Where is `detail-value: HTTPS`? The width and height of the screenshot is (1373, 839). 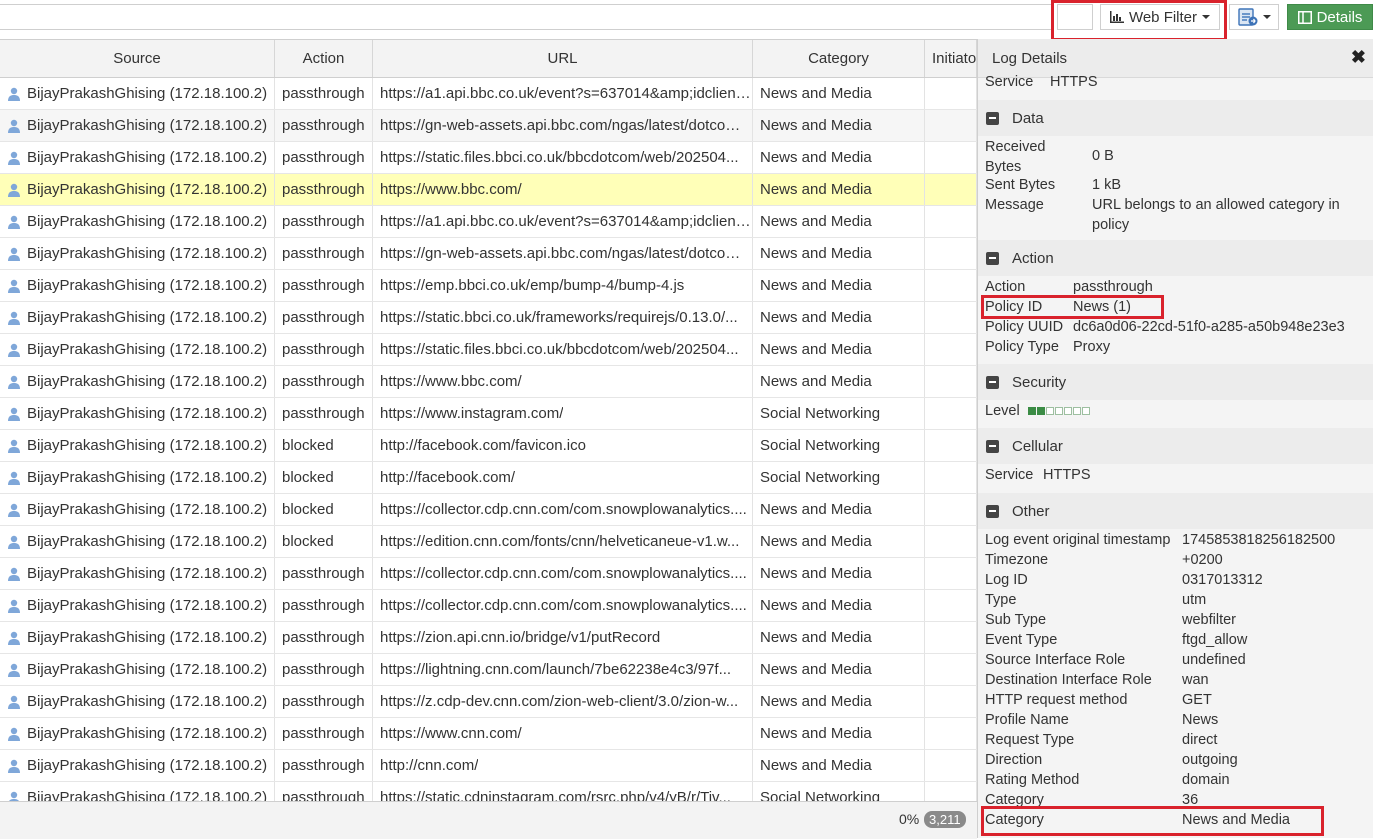
detail-value: HTTPS is located at coordinates (1067, 475).